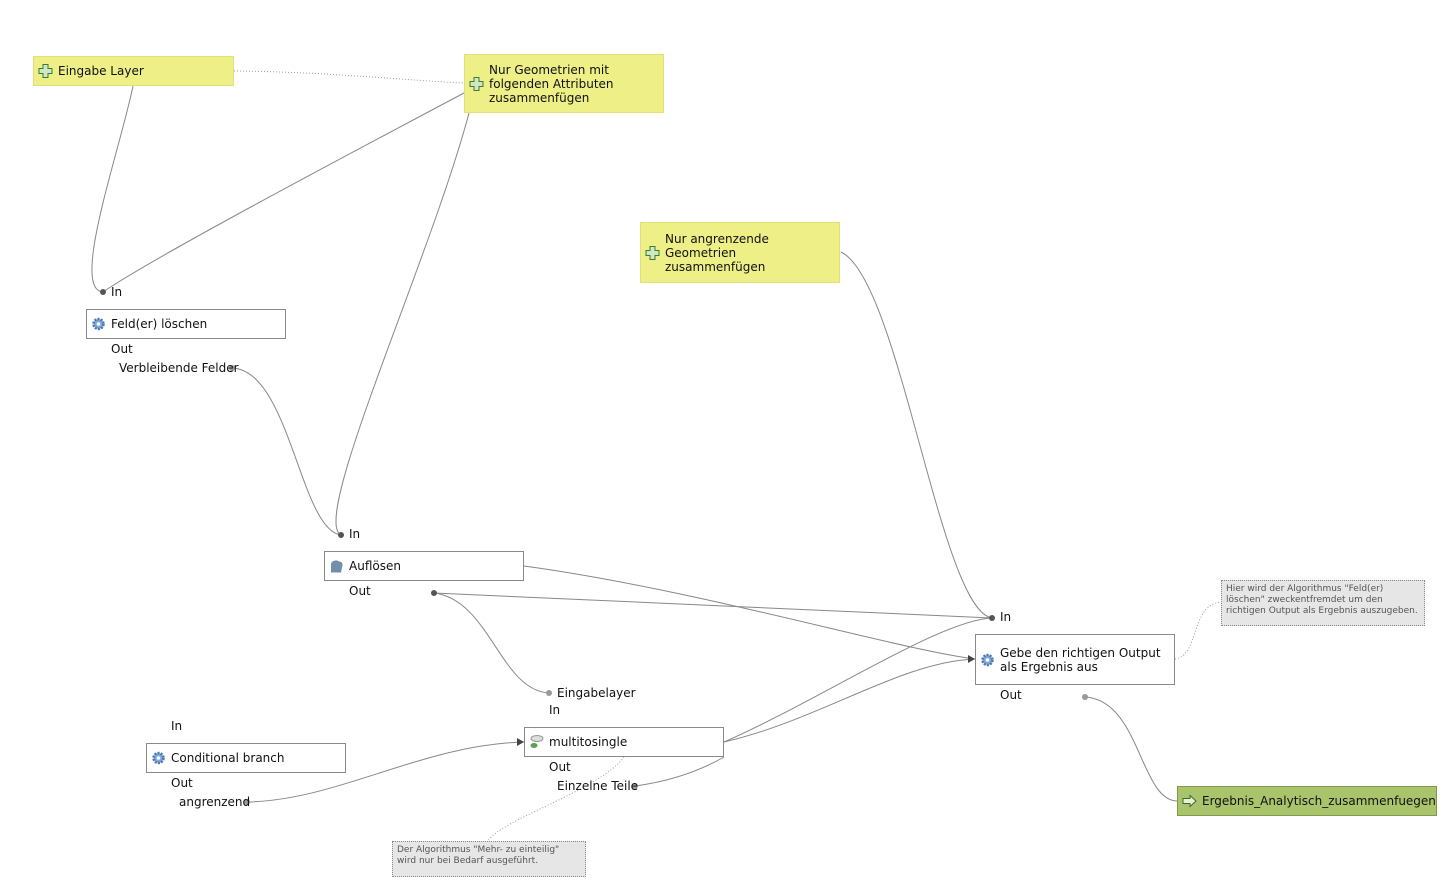 This screenshot has height=889, width=1449. Describe the element at coordinates (588, 742) in the screenshot. I see `node-label: multitosingle` at that location.